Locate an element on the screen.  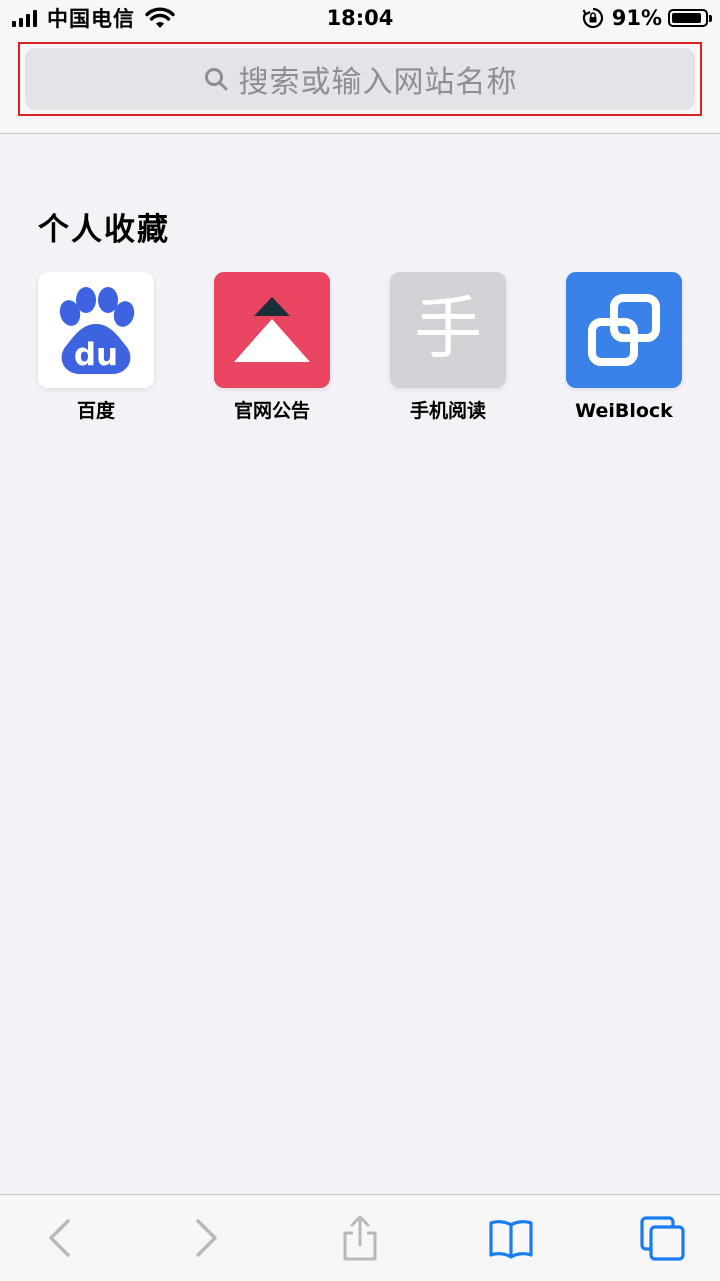
address-bar-highlight: 搜索或输入网站名称 is located at coordinates (360, 79).